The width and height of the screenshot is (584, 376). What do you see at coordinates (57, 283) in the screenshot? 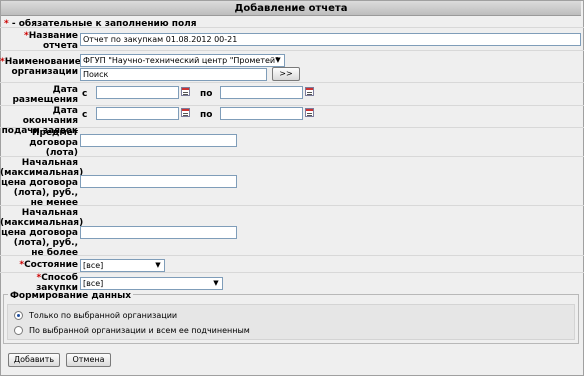
I see `purchase-method-label: *Способ закупки` at bounding box center [57, 283].